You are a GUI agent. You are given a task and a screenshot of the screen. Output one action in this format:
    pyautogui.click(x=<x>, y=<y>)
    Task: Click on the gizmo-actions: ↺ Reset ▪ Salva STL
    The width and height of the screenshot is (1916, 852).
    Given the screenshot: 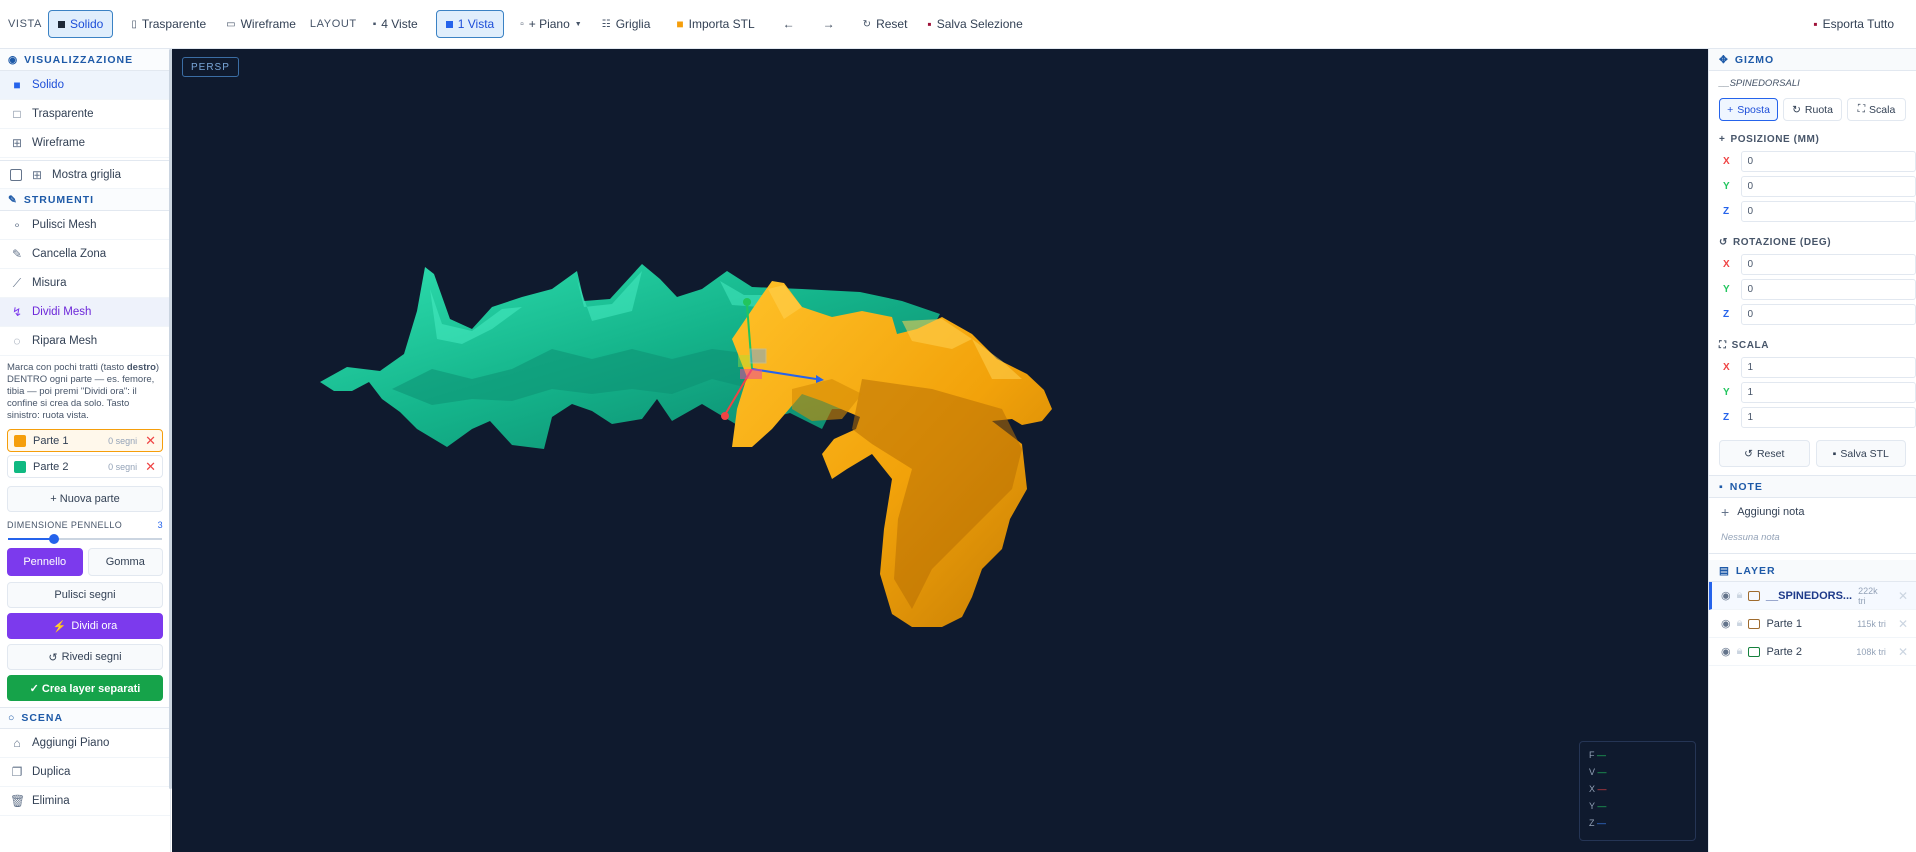 What is the action you would take?
    pyautogui.click(x=1812, y=453)
    